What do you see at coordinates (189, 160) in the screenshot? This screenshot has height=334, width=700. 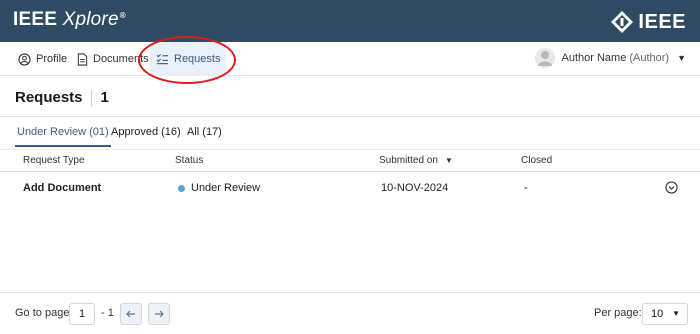 I see `column-status: Status` at bounding box center [189, 160].